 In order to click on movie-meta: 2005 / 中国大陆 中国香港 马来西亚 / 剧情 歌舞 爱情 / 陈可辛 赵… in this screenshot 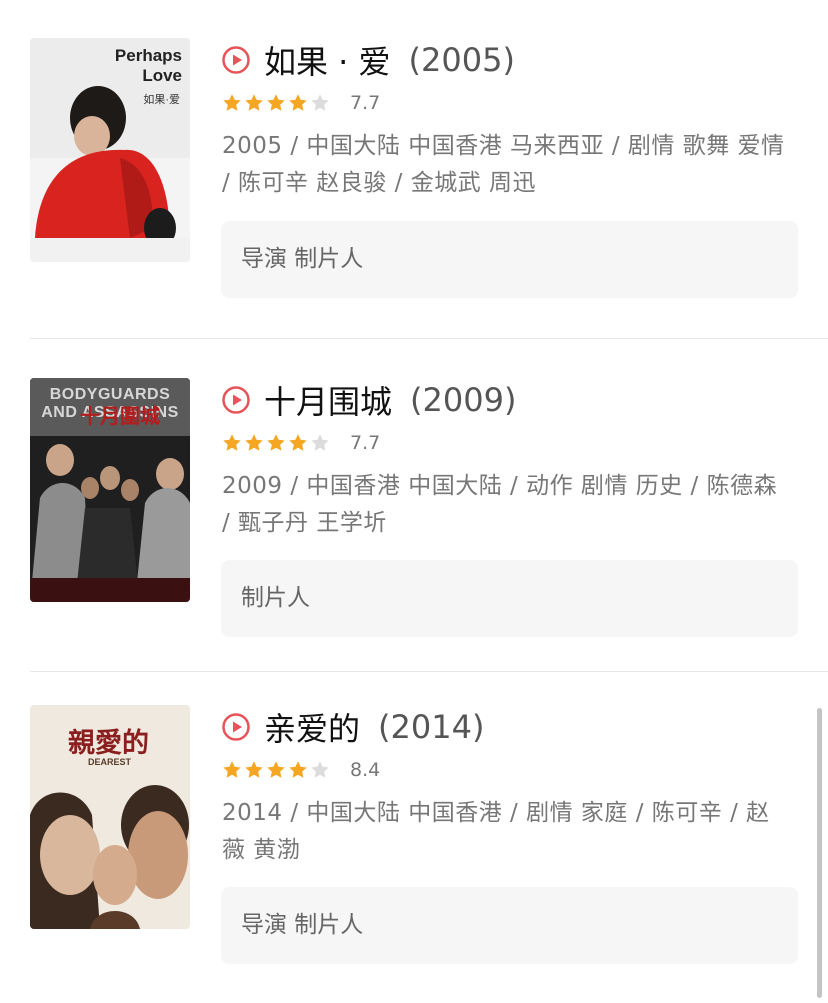, I will do `click(503, 164)`.